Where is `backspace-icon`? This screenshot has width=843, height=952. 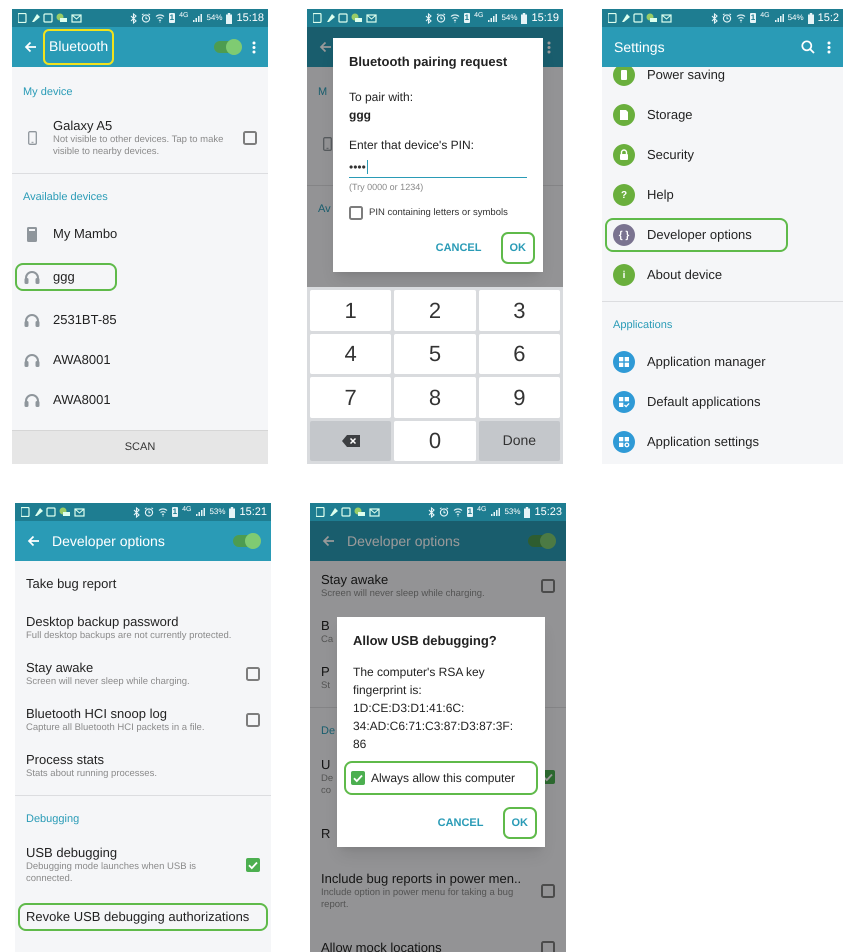
backspace-icon is located at coordinates (351, 440).